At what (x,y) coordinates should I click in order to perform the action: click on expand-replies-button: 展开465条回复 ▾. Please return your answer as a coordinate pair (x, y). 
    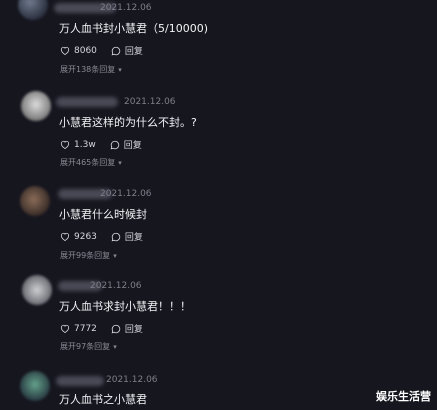
    Looking at the image, I should click on (91, 162).